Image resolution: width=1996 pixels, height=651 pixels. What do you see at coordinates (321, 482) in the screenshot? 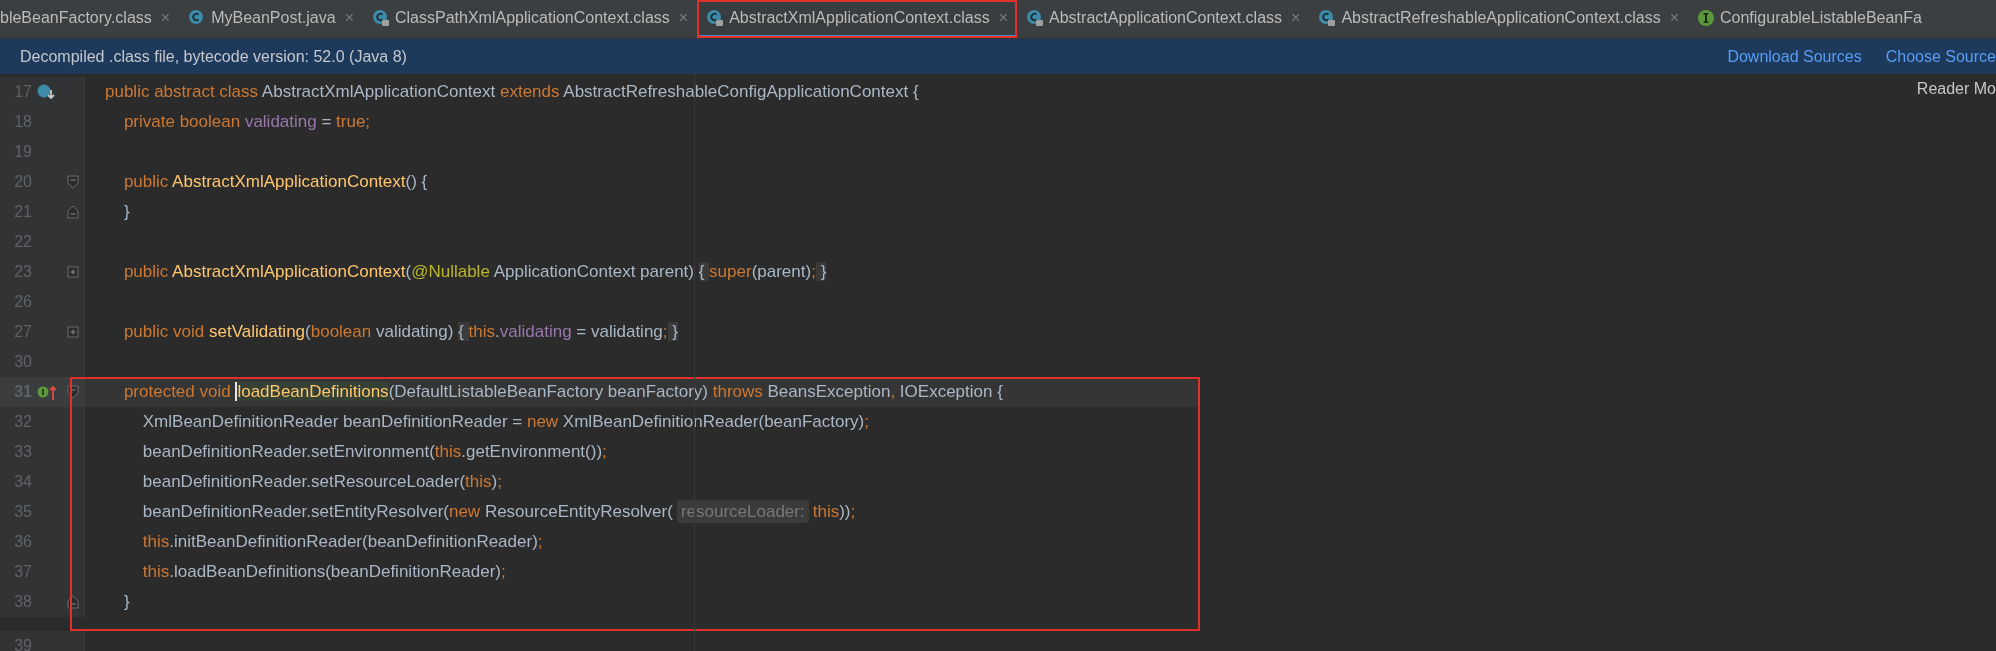
I see `code-line: beanDefinitionReader.setResourceLoader(this);` at bounding box center [321, 482].